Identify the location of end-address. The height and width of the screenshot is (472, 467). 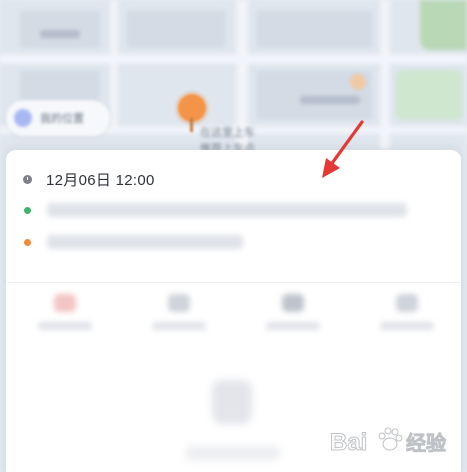
(145, 242).